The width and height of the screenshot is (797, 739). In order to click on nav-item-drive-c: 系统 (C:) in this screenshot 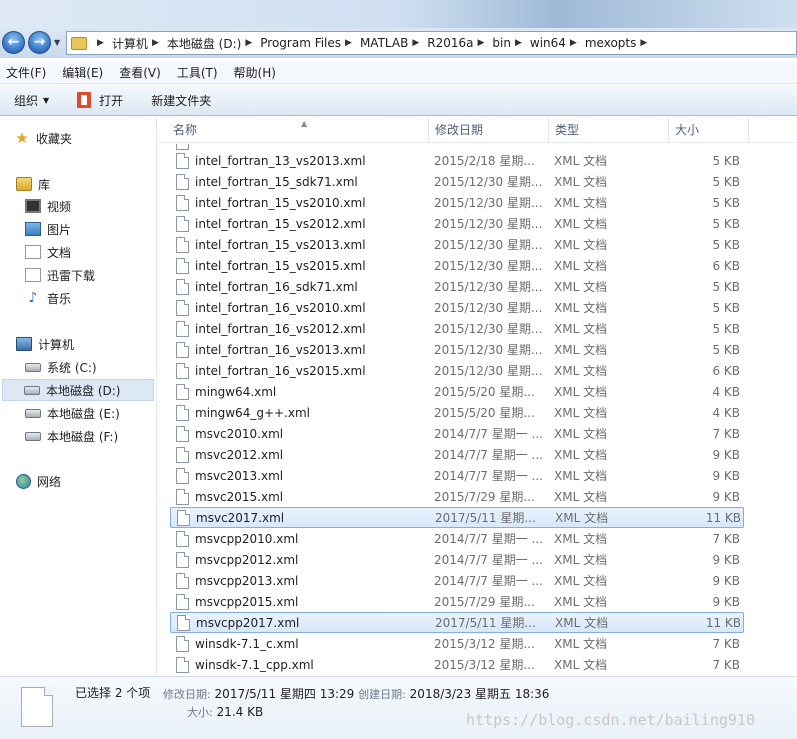, I will do `click(89, 367)`.